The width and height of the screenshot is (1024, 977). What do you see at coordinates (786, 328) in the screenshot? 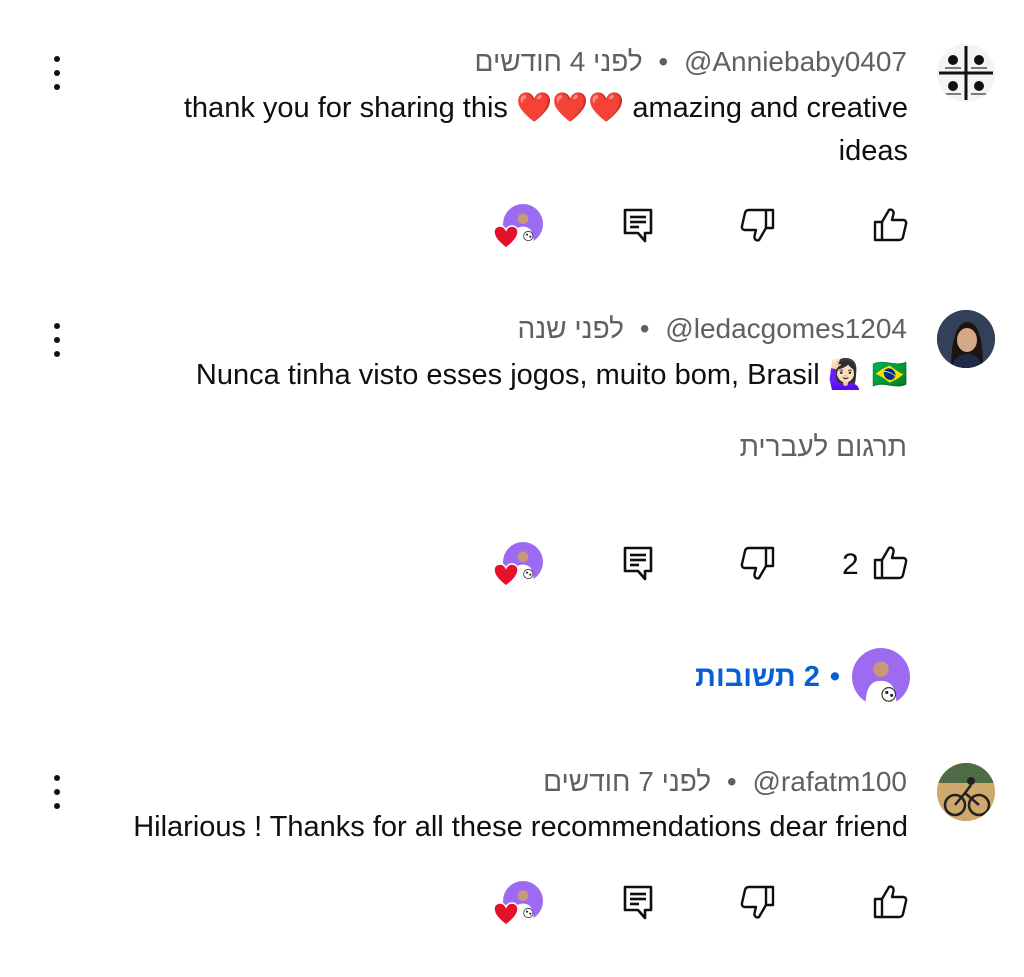
I see `author-handle: @ledacgomes1204` at bounding box center [786, 328].